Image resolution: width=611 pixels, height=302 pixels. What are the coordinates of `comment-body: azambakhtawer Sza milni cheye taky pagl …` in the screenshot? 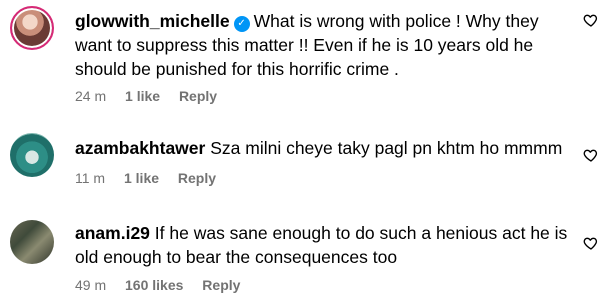 It's located at (325, 148).